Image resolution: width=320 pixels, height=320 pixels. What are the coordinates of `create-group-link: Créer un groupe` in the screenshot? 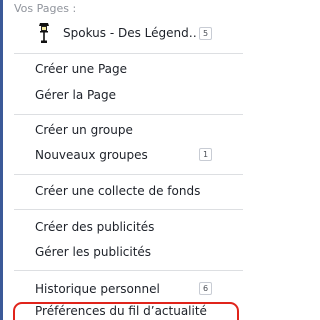 It's located at (121, 130).